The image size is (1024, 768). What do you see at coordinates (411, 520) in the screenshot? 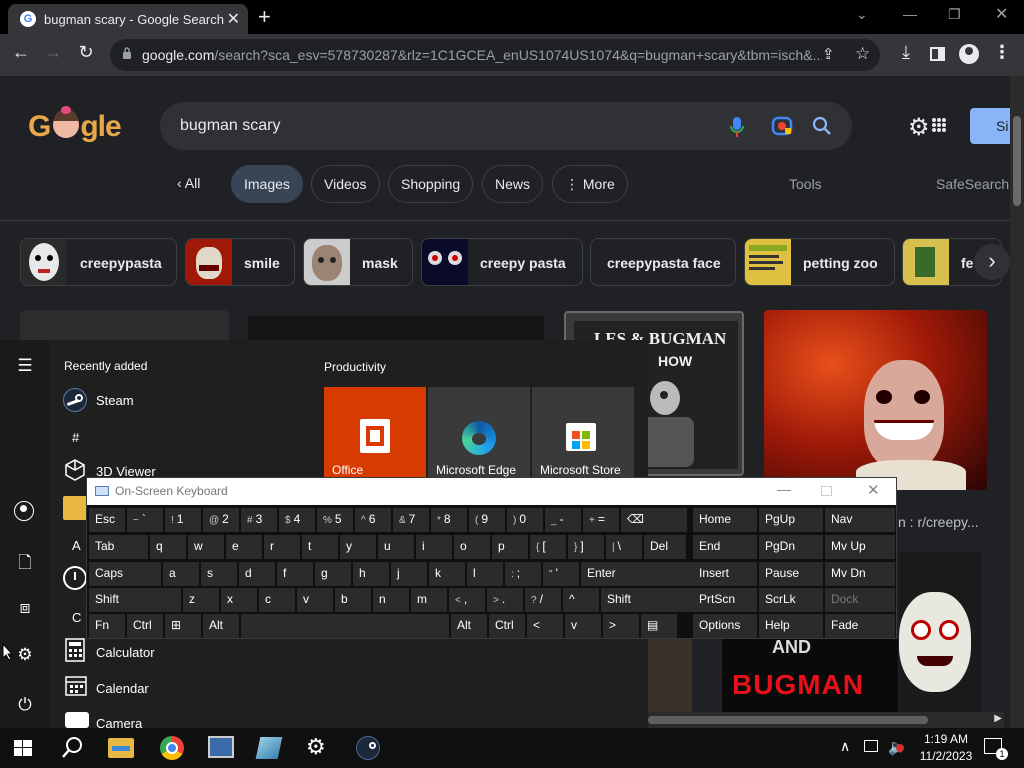
I see `osk-key: & 7` at bounding box center [411, 520].